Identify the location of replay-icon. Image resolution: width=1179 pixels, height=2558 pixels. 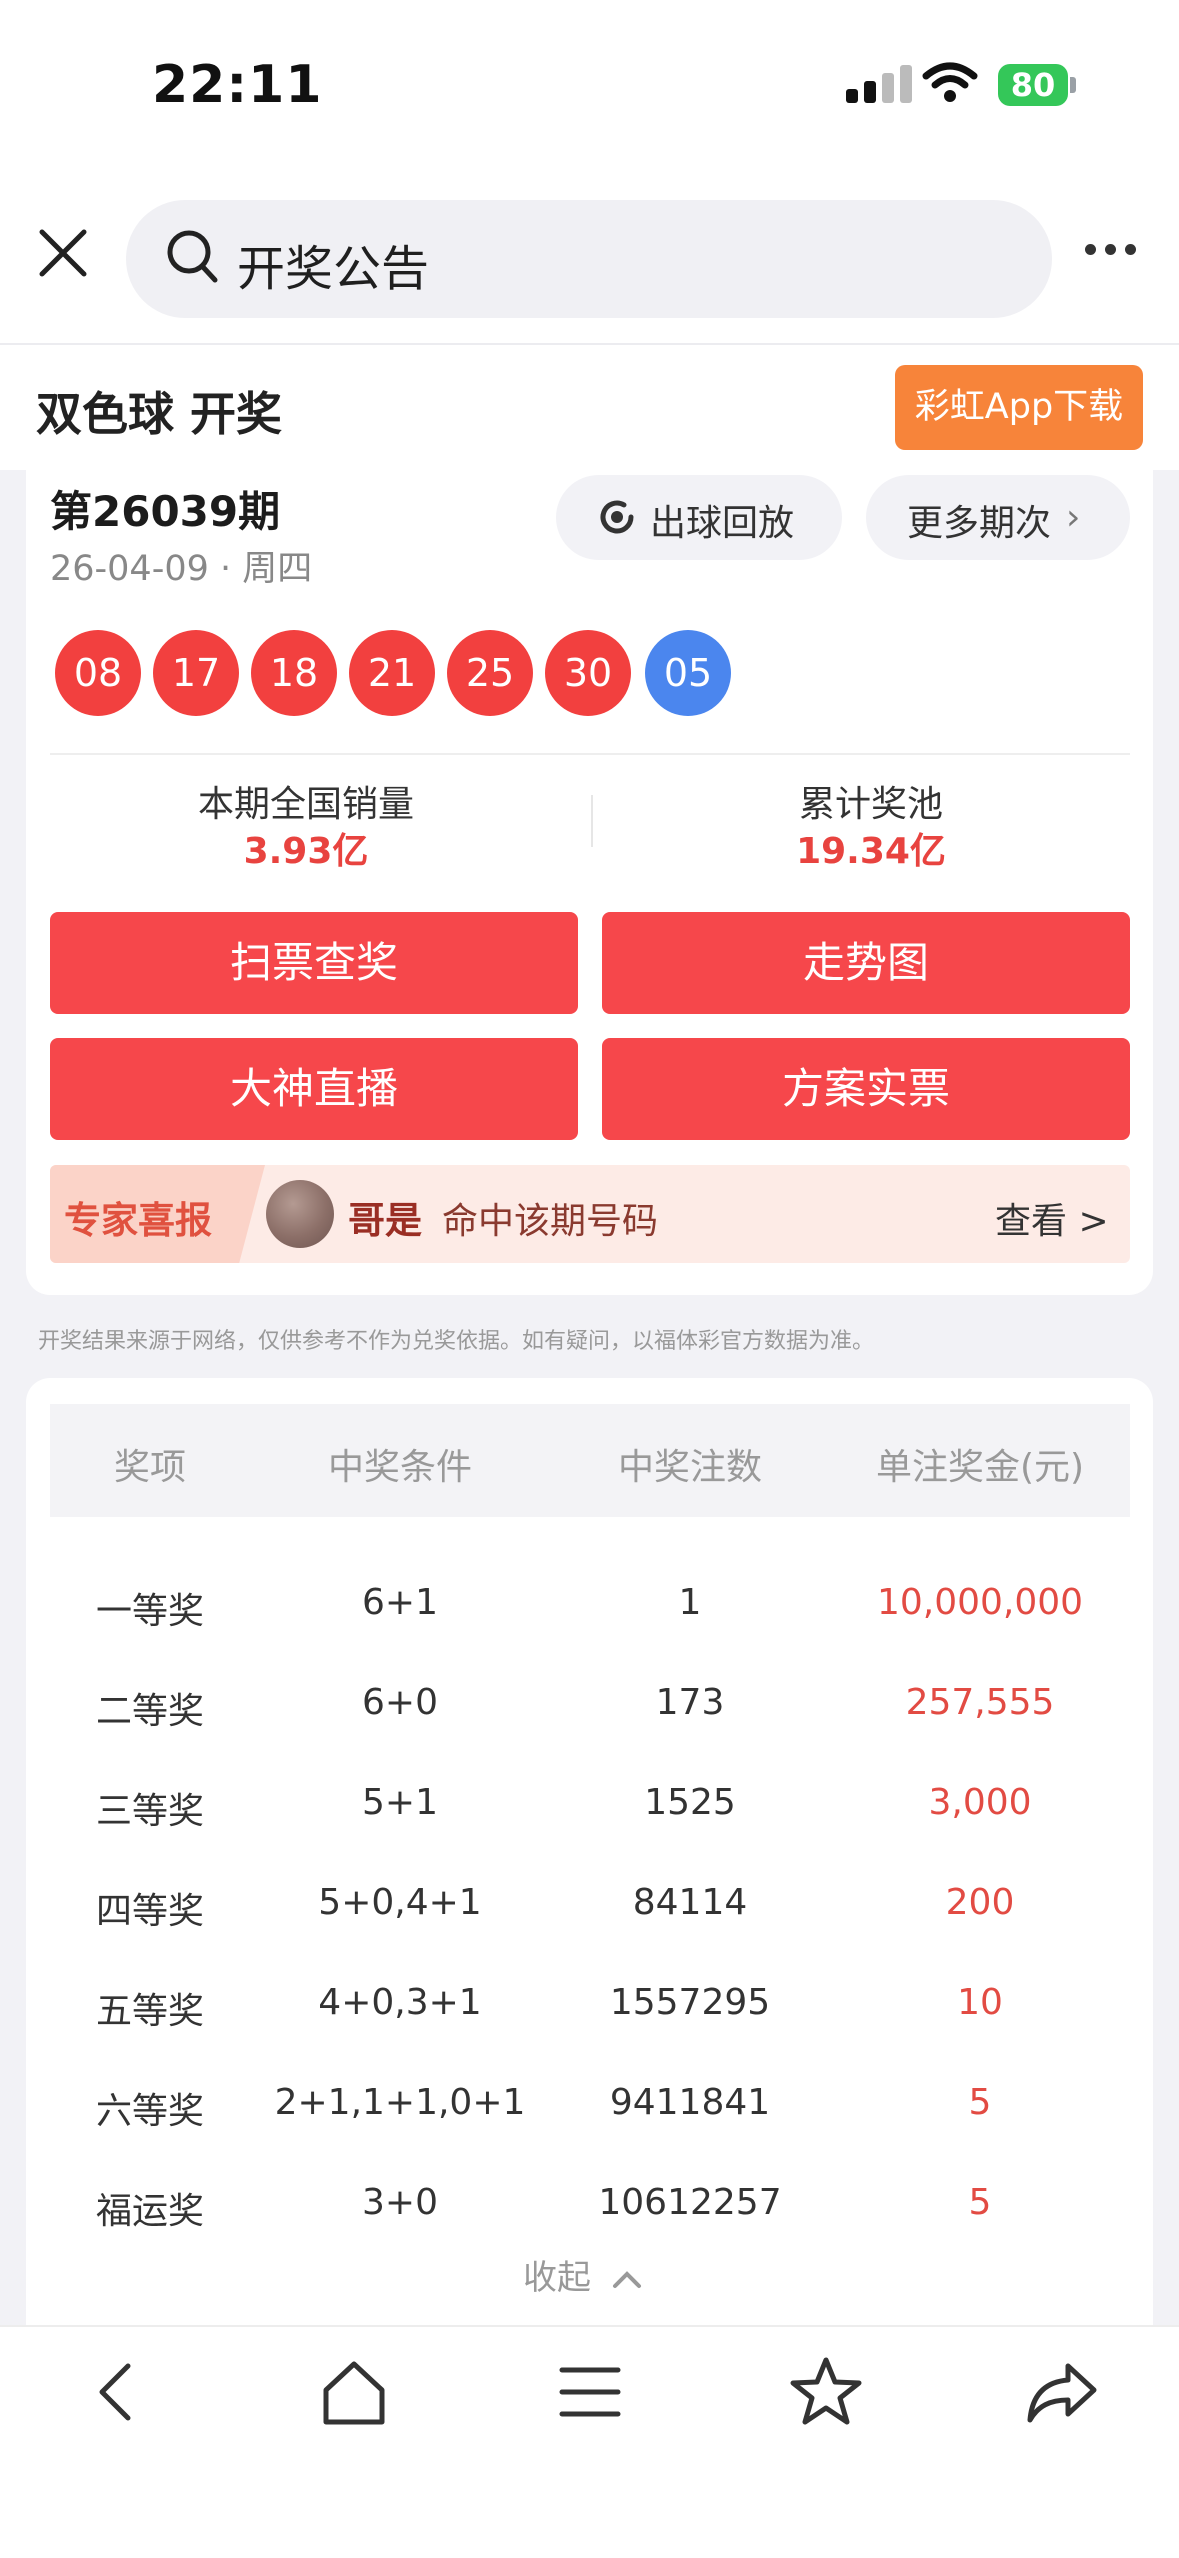
(617, 517).